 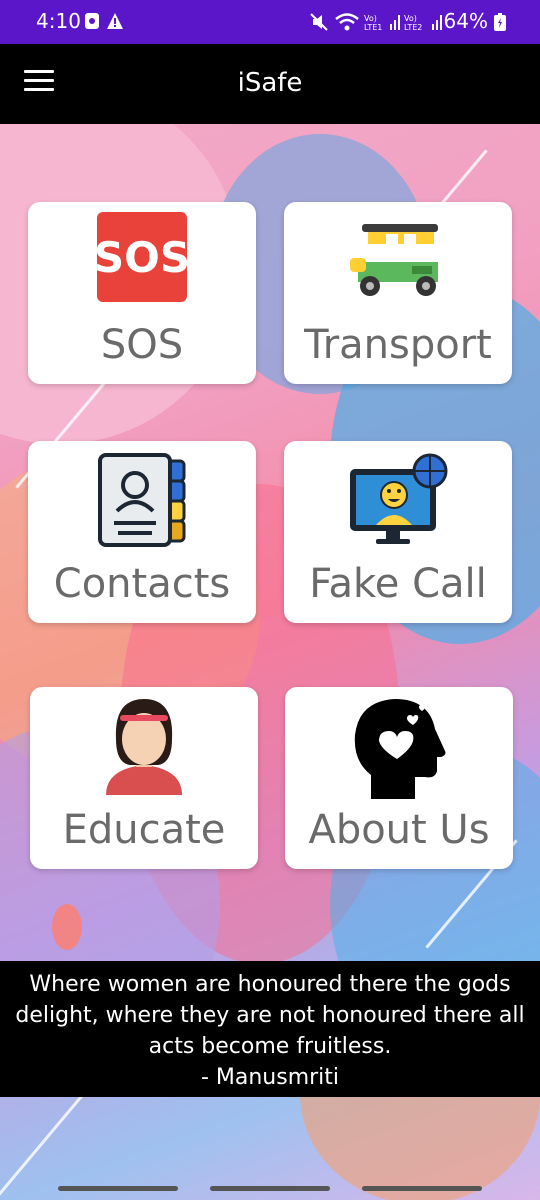 I want to click on tile-label: Fake Call, so click(x=398, y=584).